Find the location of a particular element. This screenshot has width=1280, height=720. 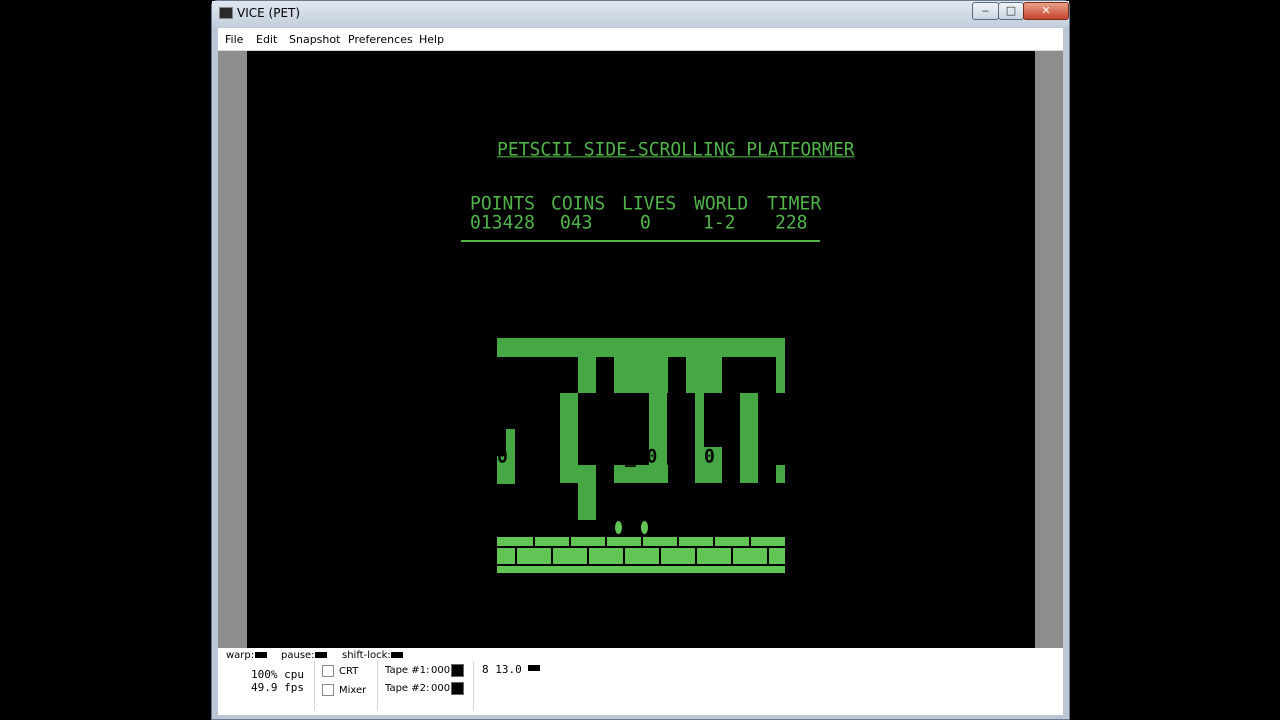

vice-app-icon is located at coordinates (226, 13).